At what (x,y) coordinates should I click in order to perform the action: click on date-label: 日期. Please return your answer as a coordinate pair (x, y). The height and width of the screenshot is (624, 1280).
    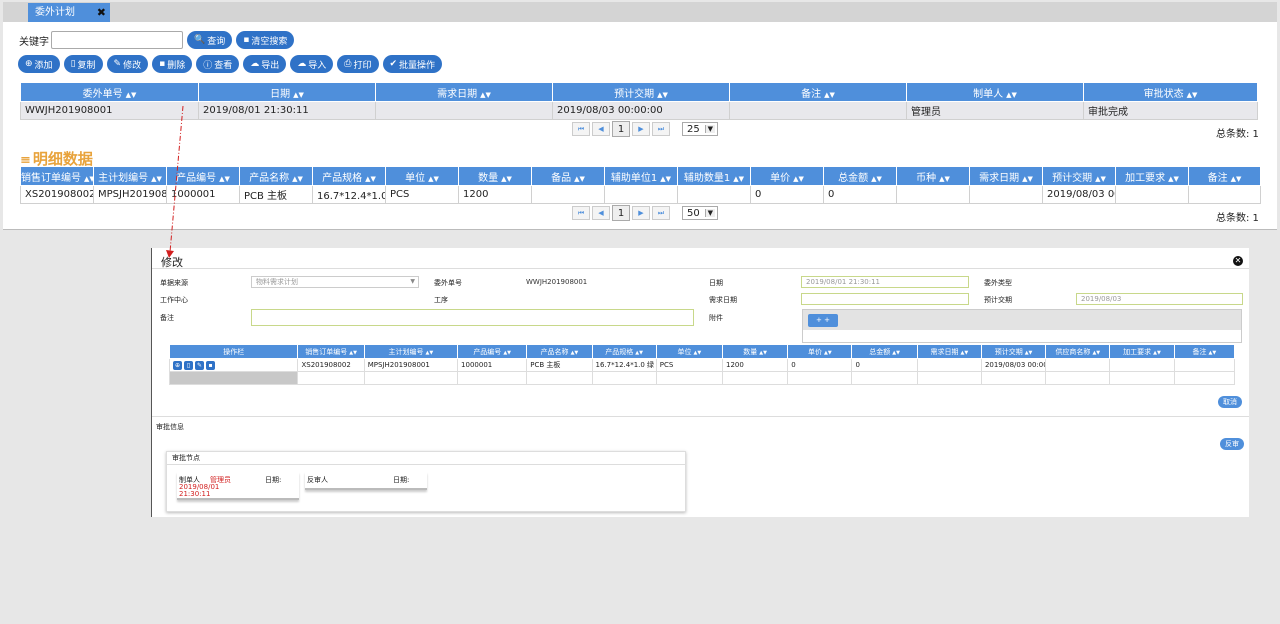
    Looking at the image, I should click on (716, 283).